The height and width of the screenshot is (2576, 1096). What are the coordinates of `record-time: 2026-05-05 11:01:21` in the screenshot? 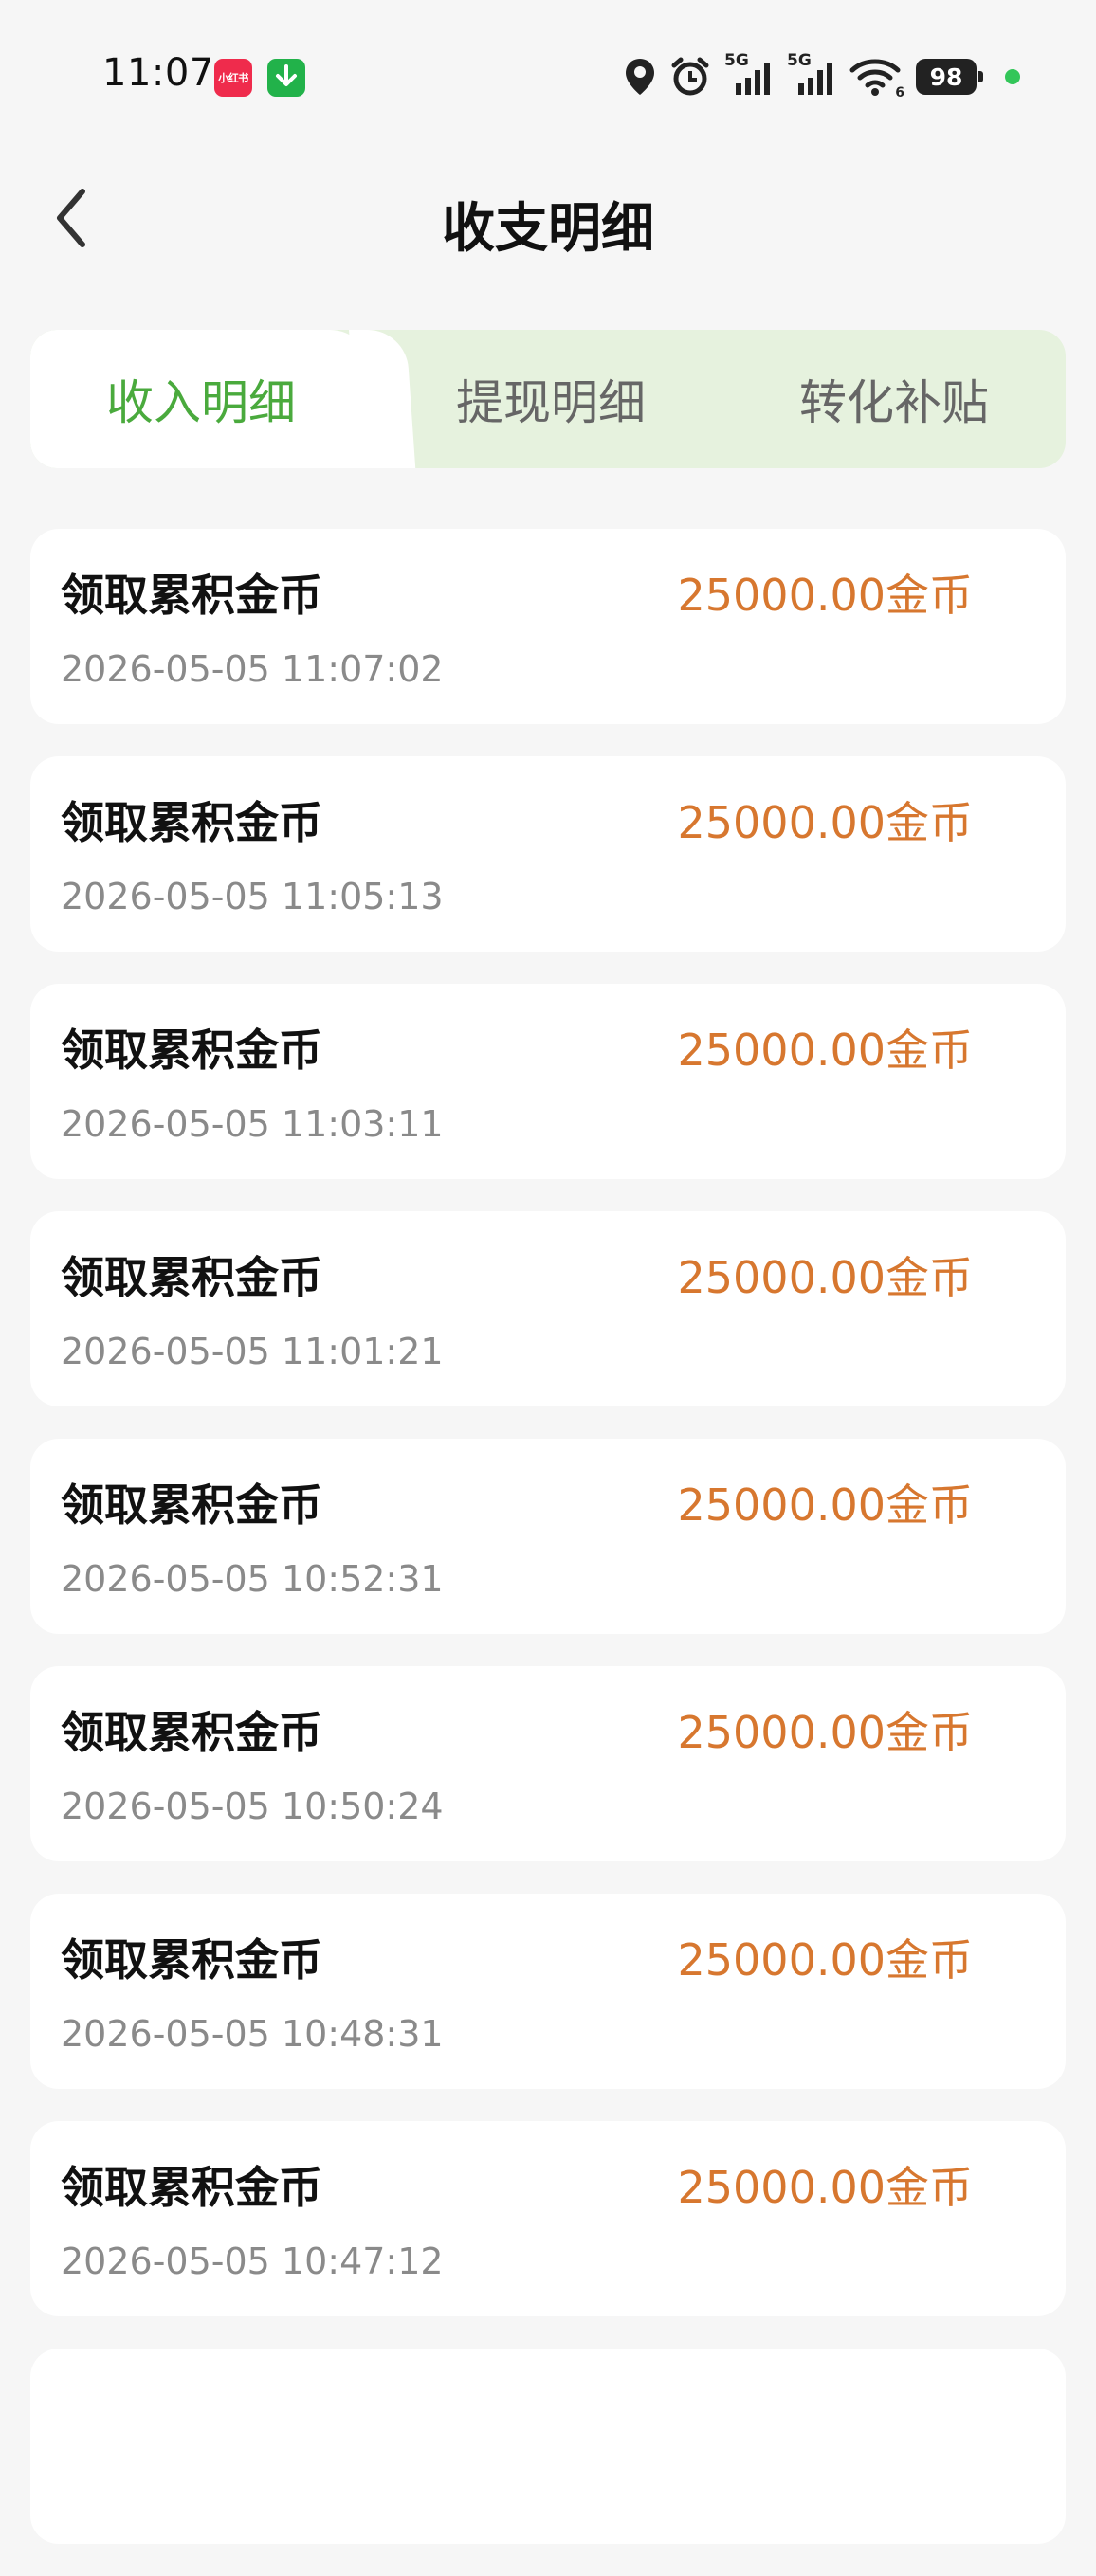 It's located at (252, 1351).